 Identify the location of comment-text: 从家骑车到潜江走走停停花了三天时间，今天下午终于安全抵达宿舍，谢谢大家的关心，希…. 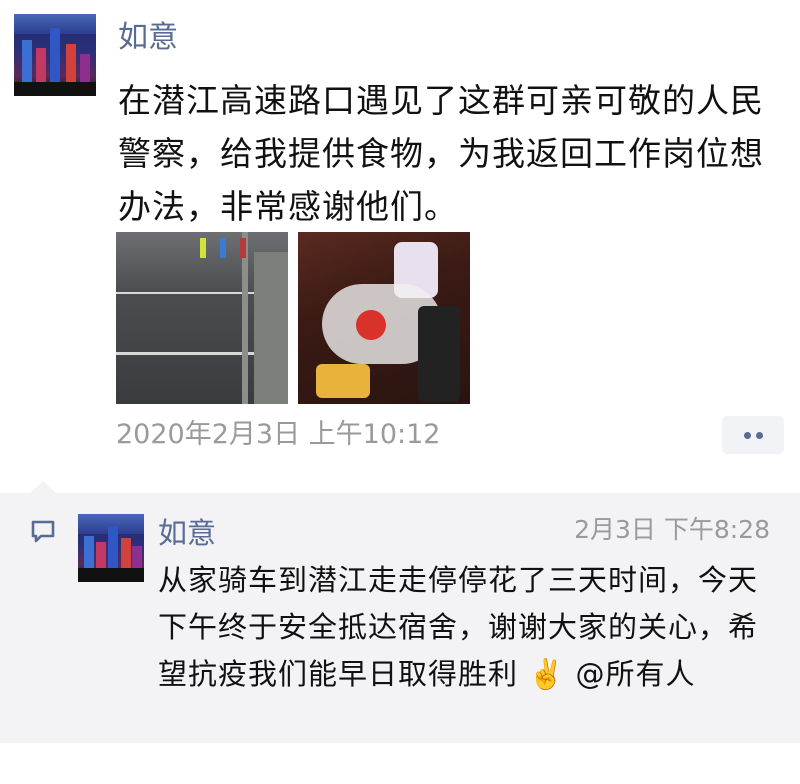
(458, 627).